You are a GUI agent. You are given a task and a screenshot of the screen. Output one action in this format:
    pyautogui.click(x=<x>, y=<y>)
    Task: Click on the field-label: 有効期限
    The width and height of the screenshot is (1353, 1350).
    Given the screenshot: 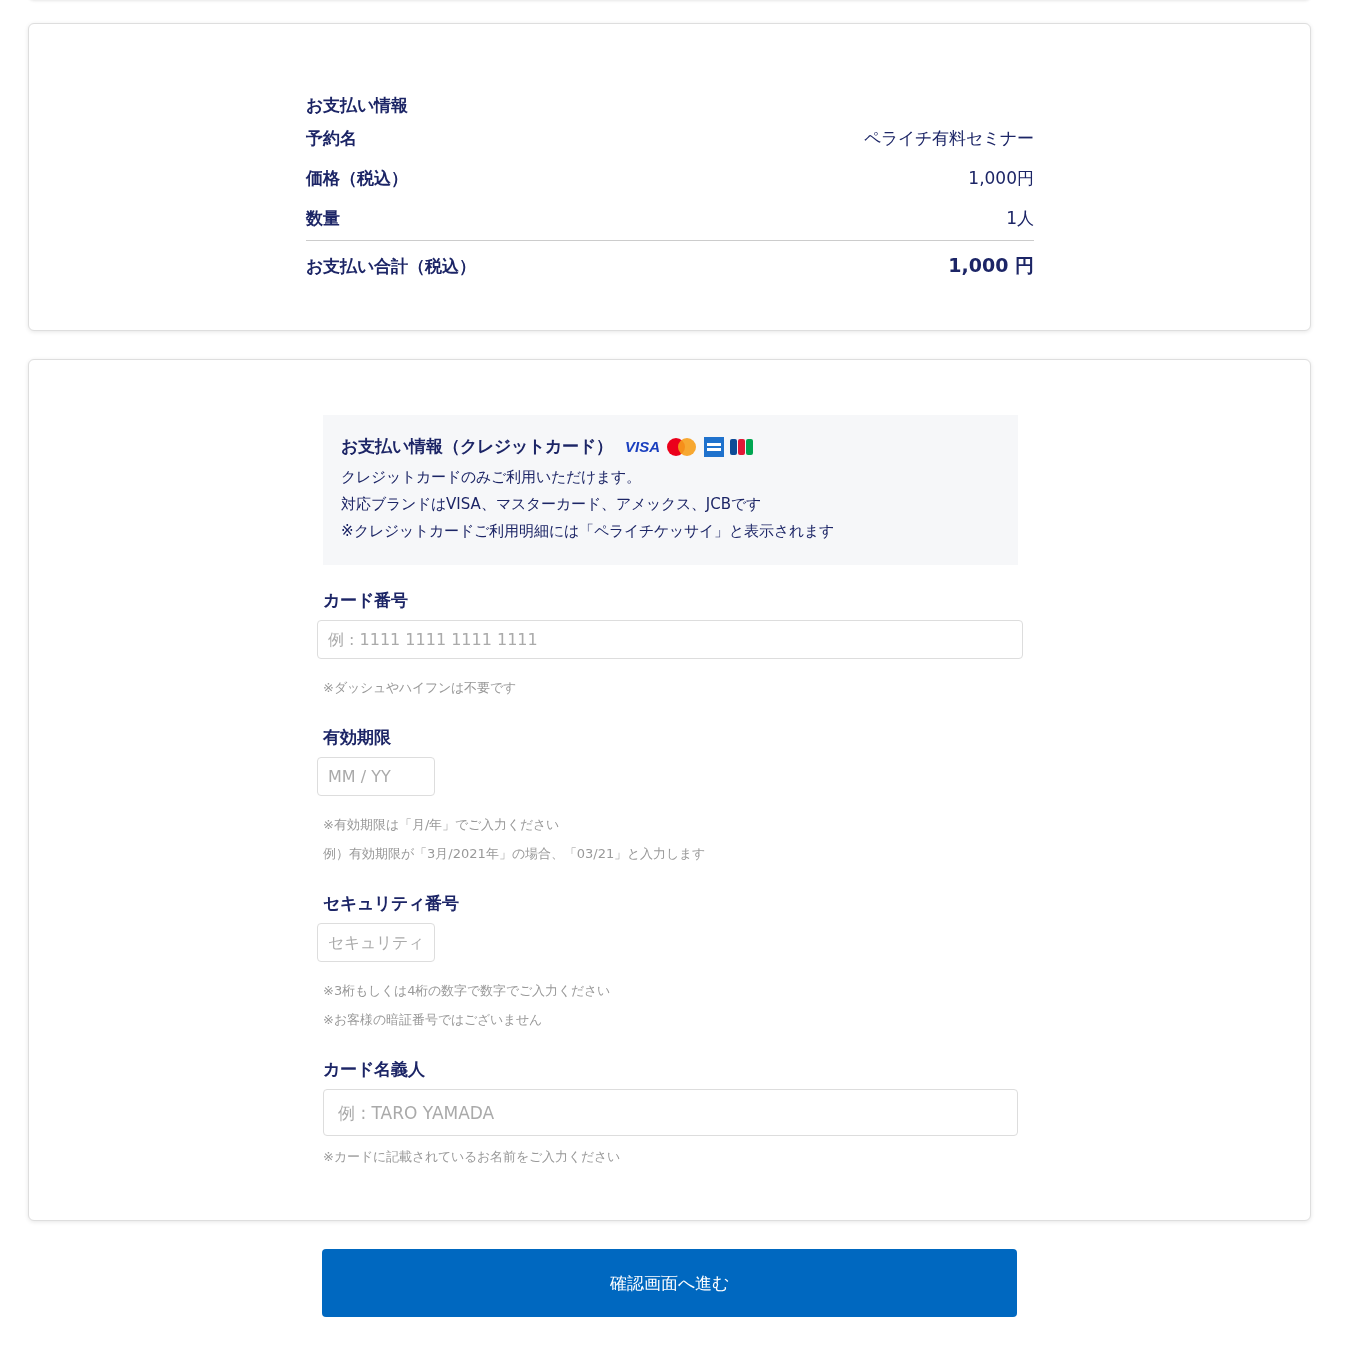 What is the action you would take?
    pyautogui.click(x=357, y=737)
    